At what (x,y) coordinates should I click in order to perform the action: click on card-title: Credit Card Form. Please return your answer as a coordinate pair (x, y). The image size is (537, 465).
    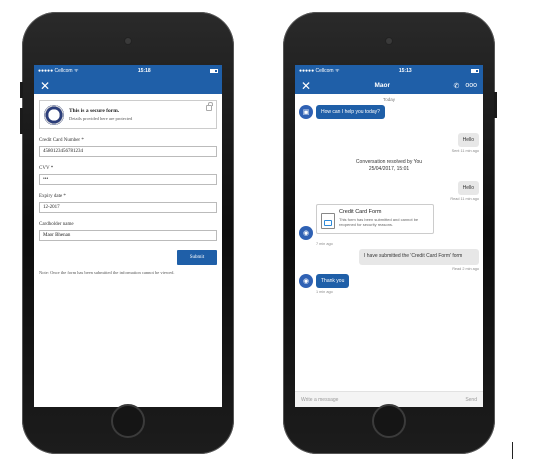
    Looking at the image, I should click on (360, 212).